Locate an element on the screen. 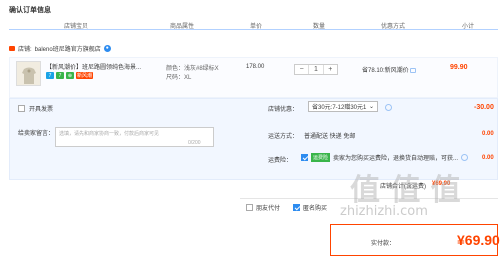 The width and height of the screenshot is (500, 256). invoice-label: 开具发票 is located at coordinates (41, 110).